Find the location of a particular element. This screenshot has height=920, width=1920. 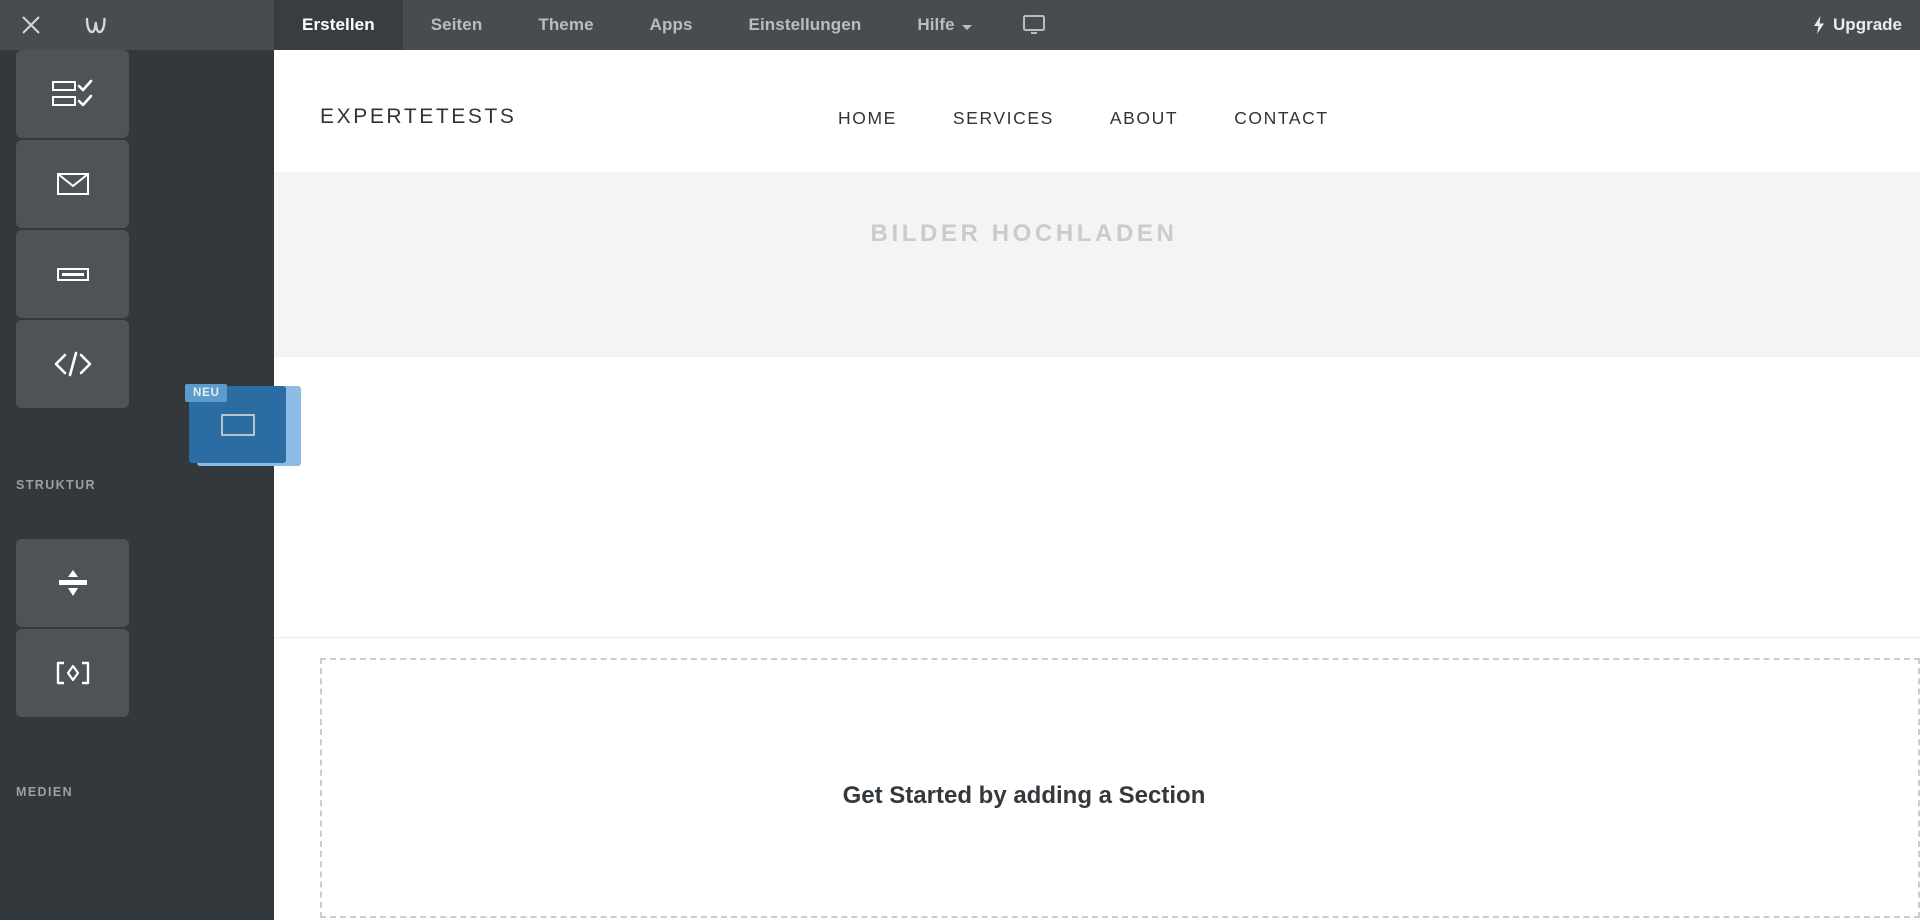

site-nav-contact: CONTACT is located at coordinates (1281, 118).